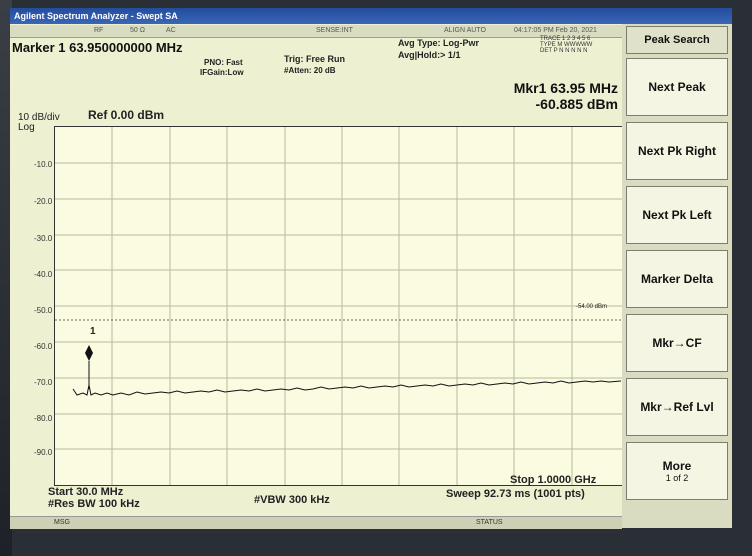 The image size is (752, 556). I want to click on pno-setting: PNO: Fast, so click(223, 62).